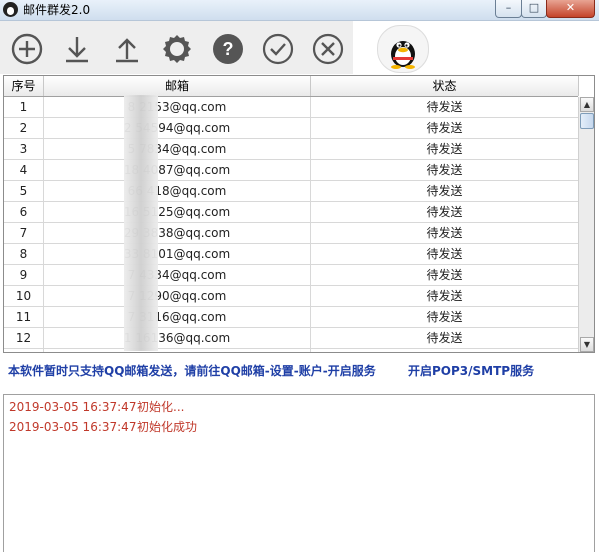 This screenshot has width=599, height=552. I want to click on row-email: 7 4334@qq.com, so click(177, 275).